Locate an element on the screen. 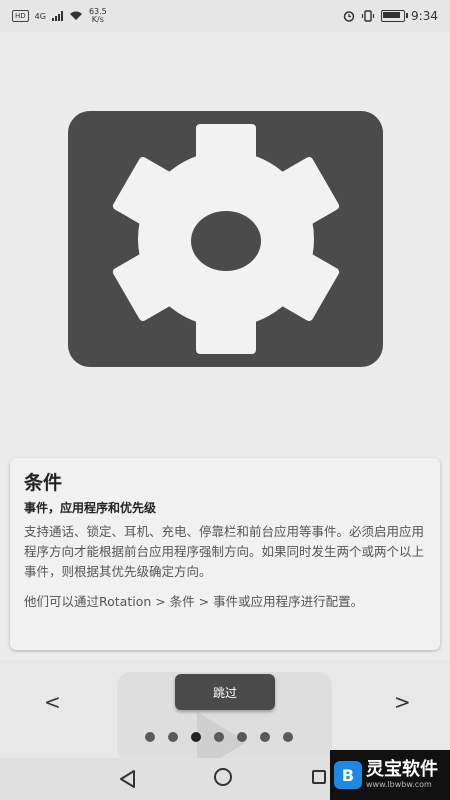  clock: 9:34 is located at coordinates (424, 16).